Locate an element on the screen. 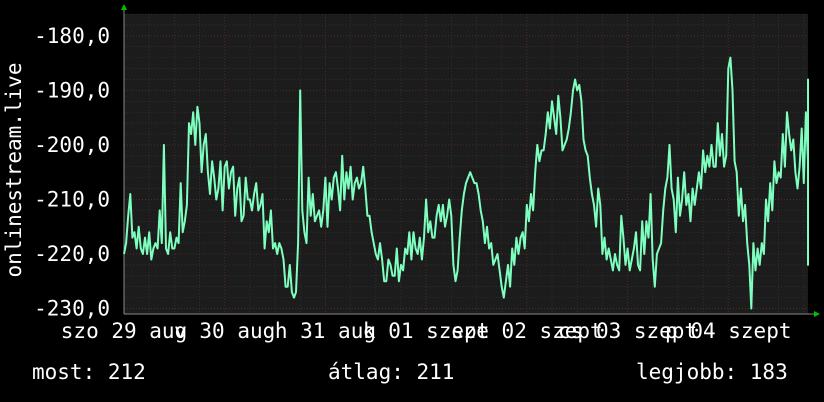 This screenshot has height=402, width=824. x-tick-label: p 04 szept is located at coordinates (728, 331).